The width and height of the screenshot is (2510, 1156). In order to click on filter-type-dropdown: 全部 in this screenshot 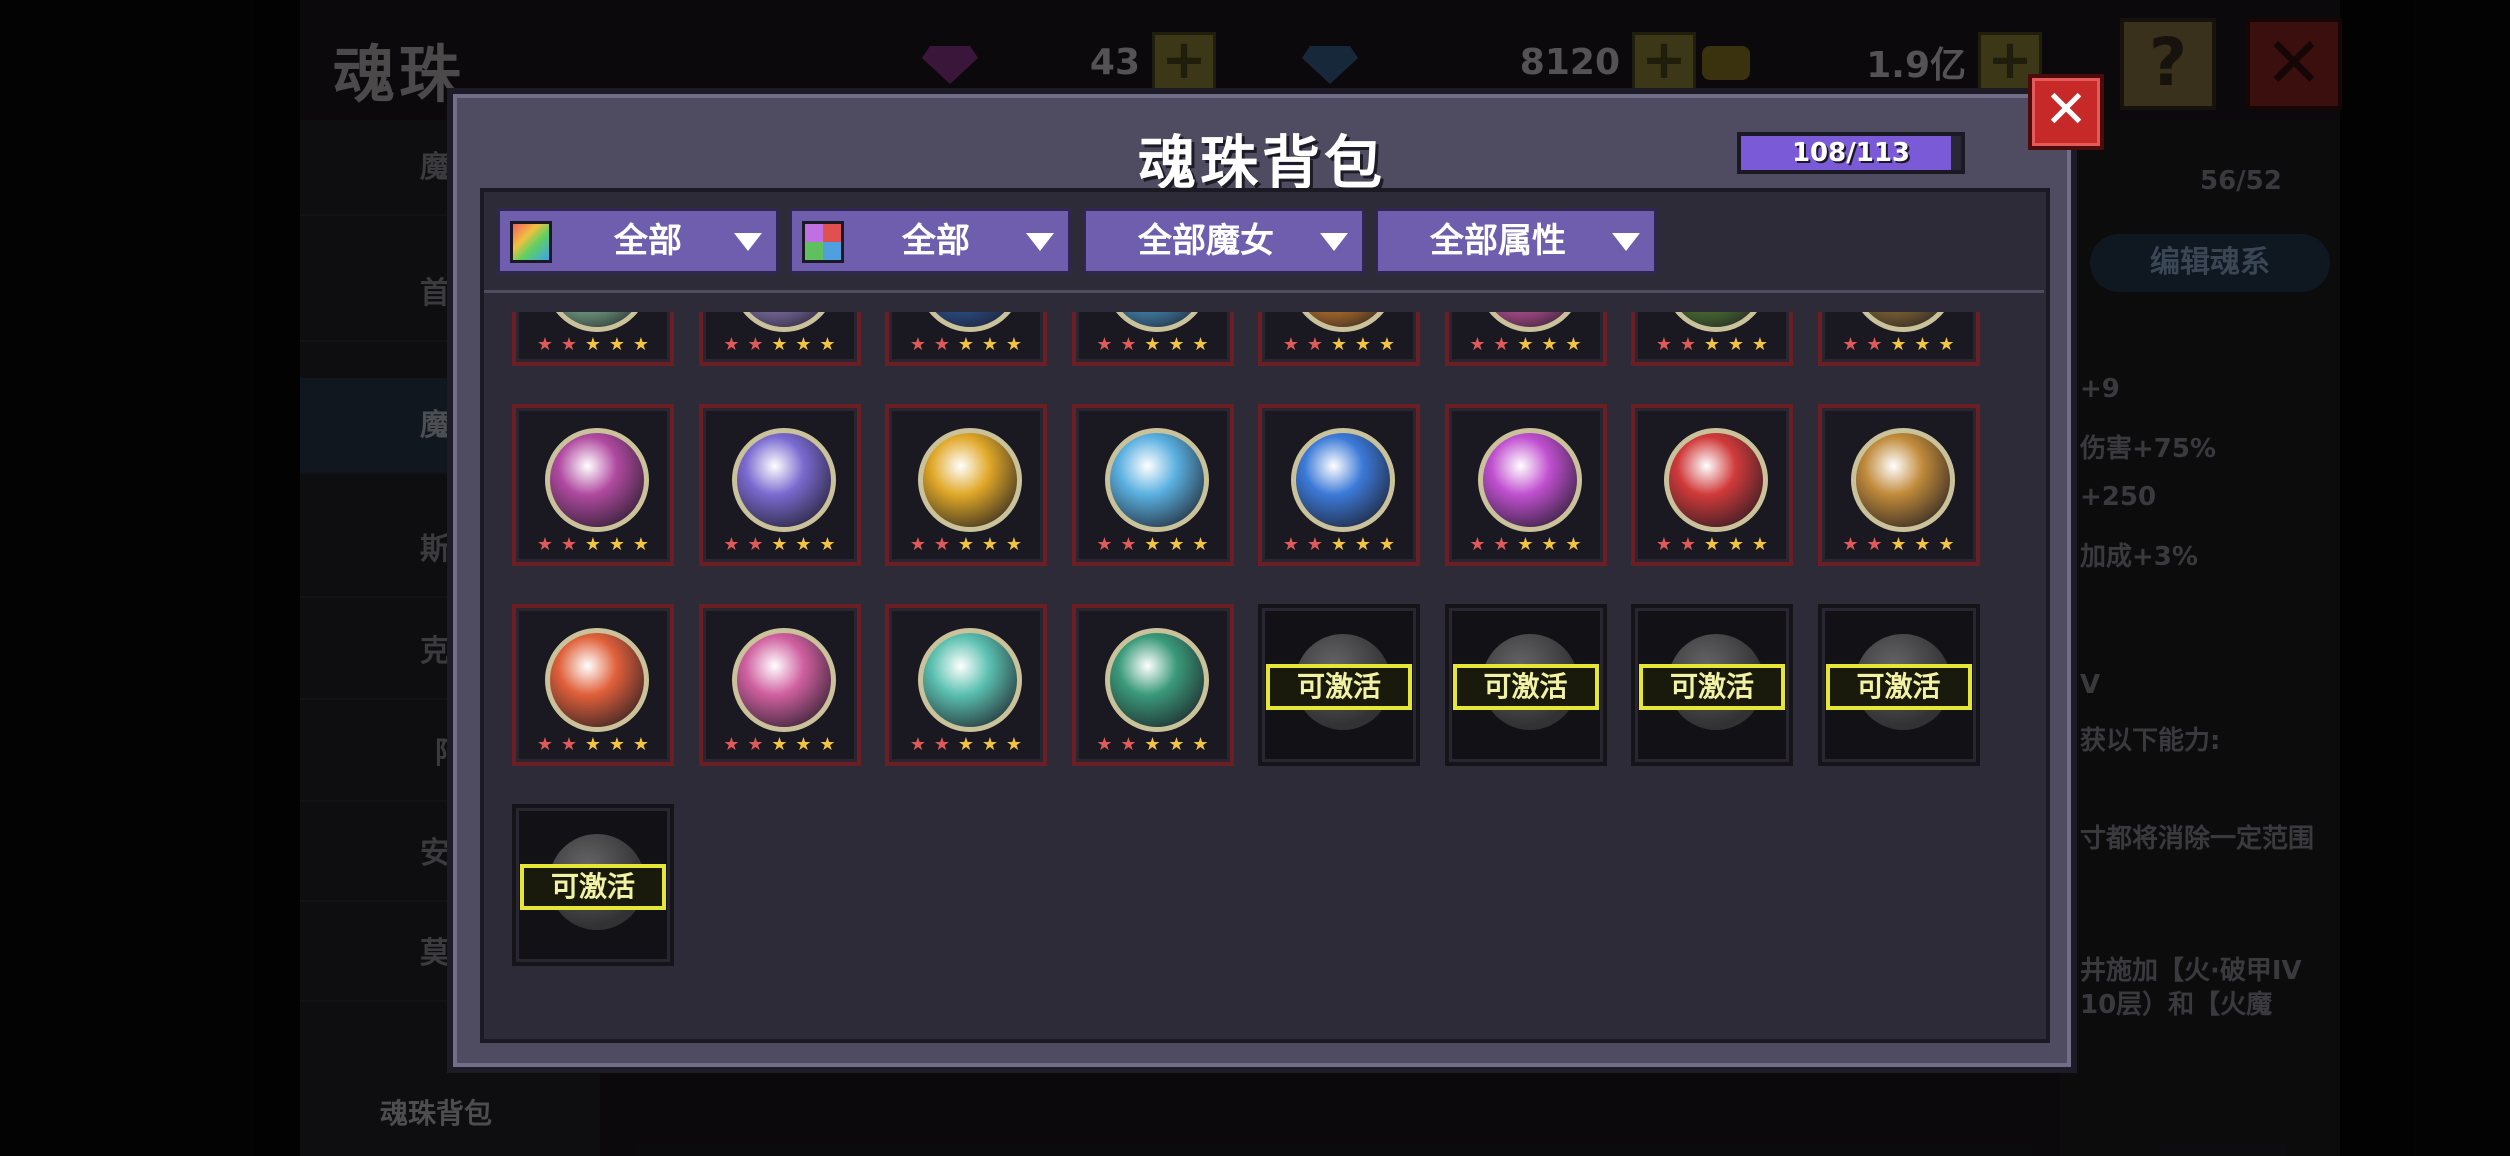, I will do `click(638, 241)`.